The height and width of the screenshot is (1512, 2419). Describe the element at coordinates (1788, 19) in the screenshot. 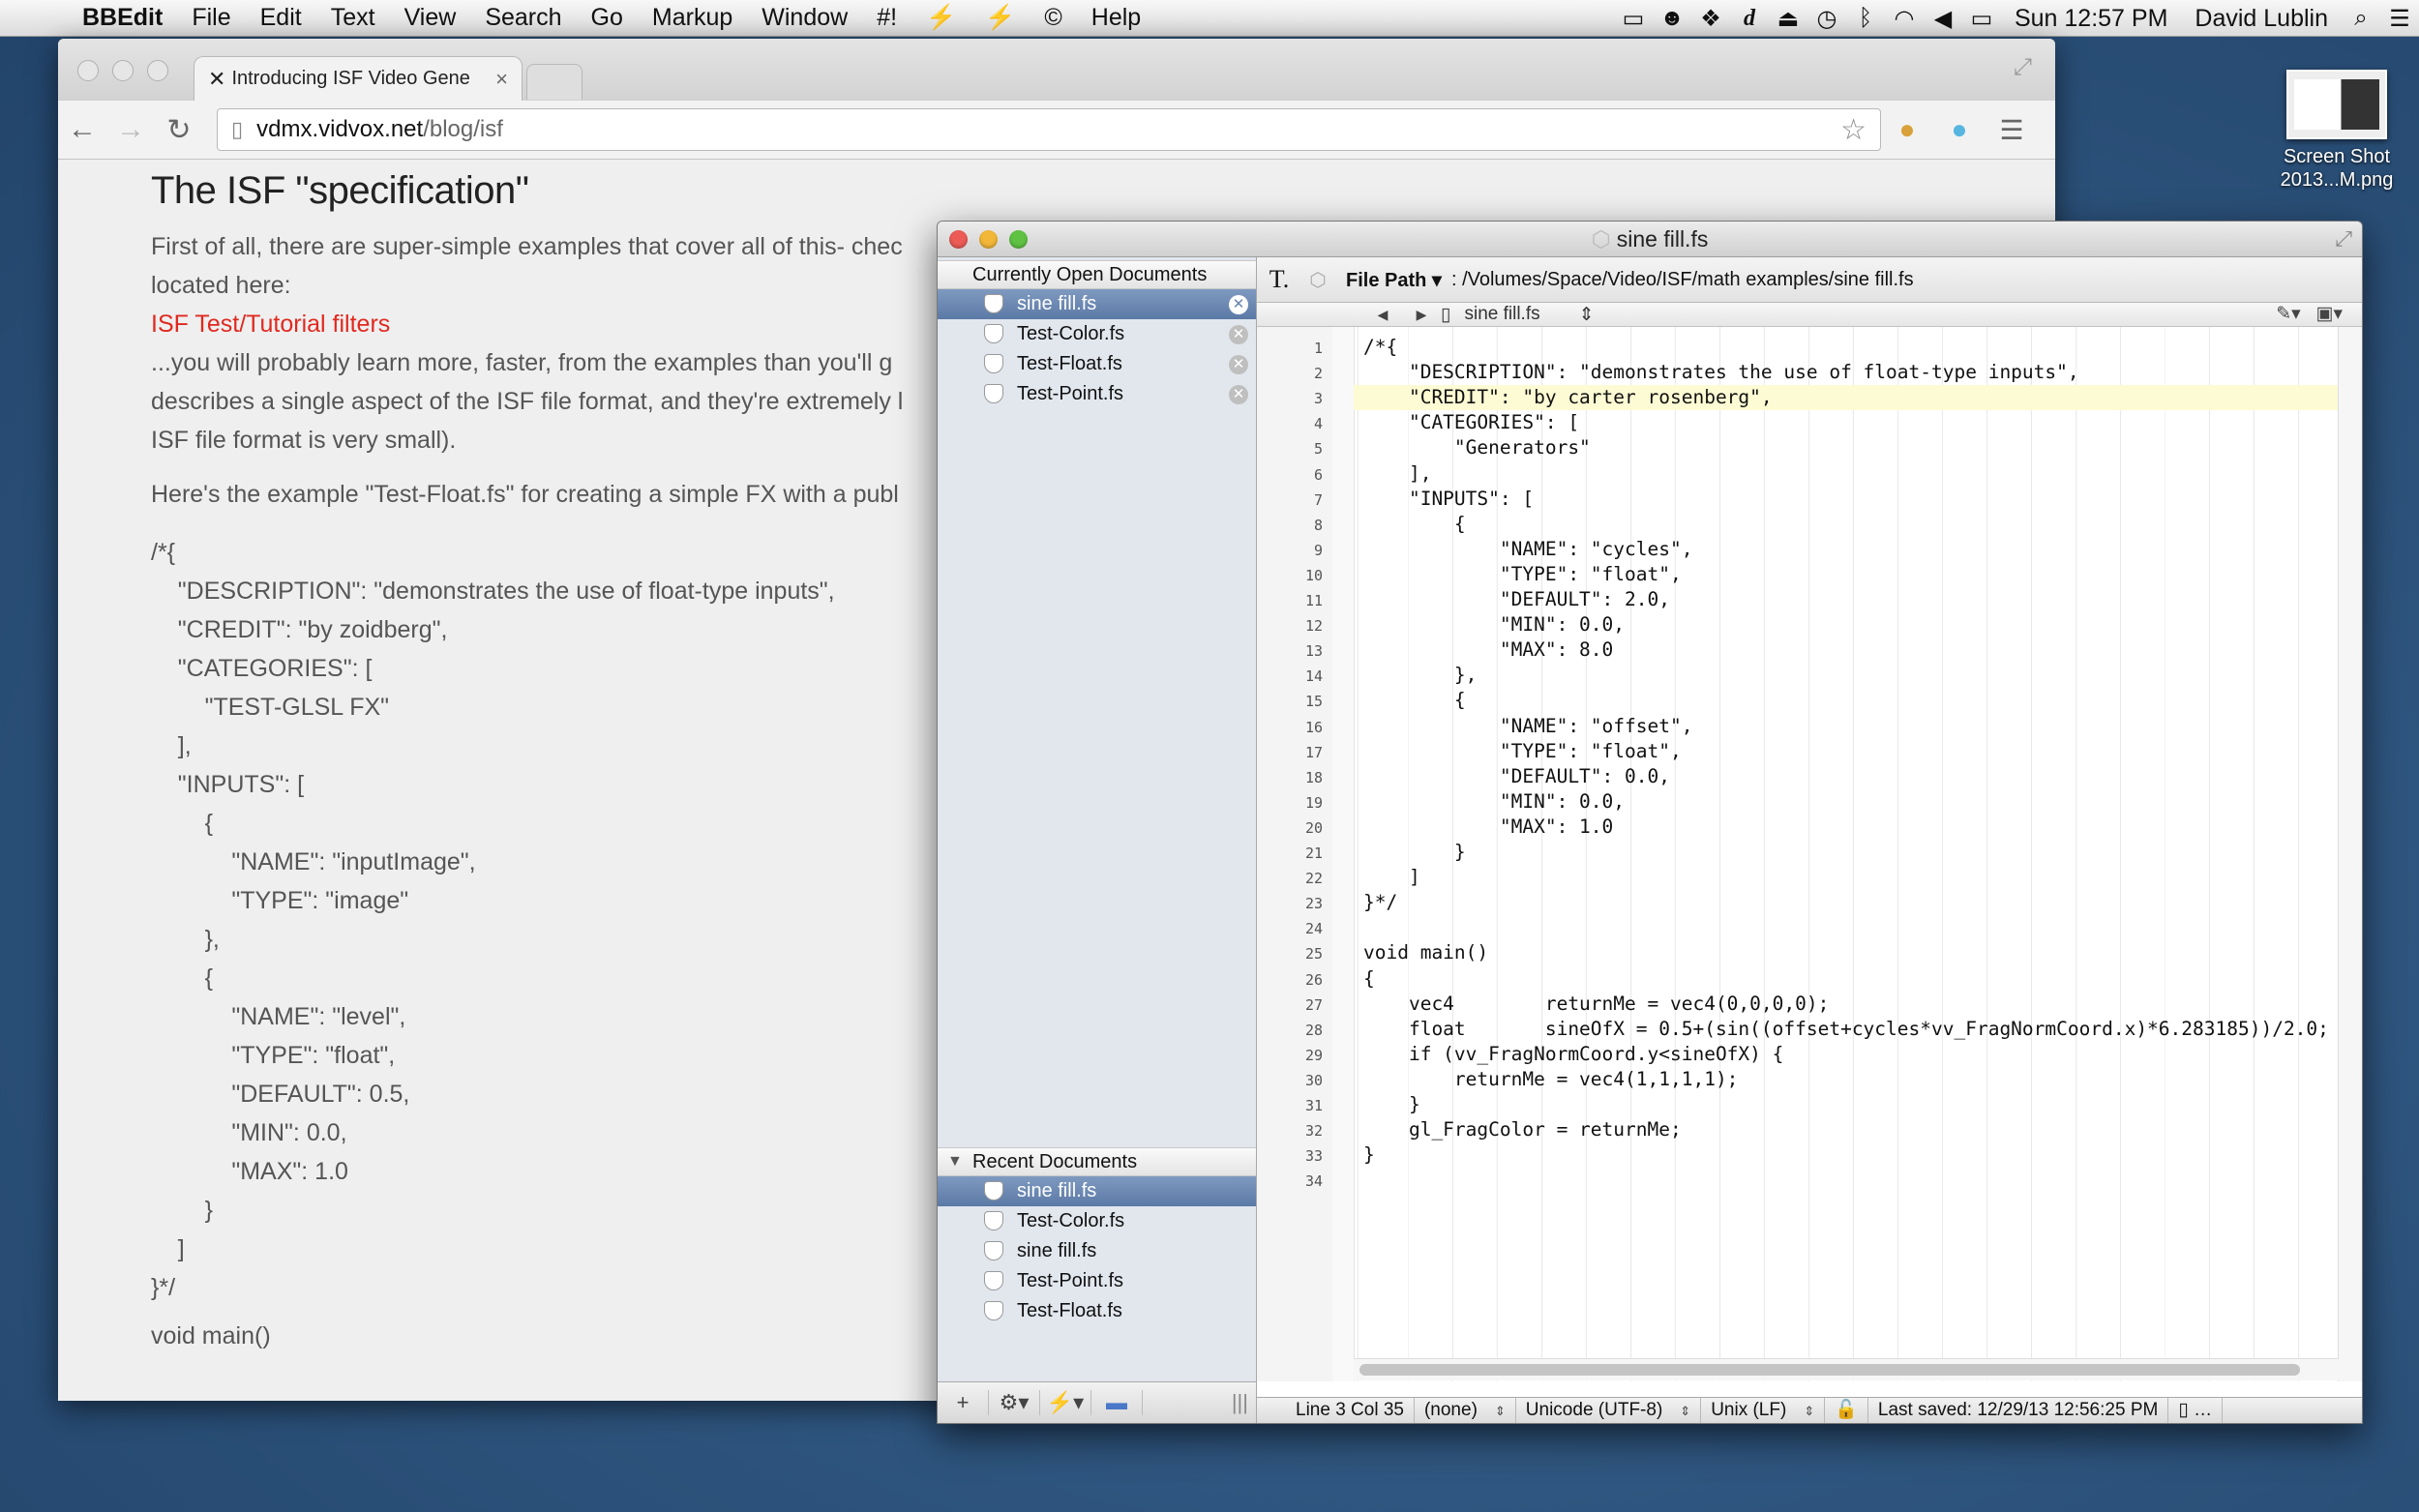

I see `airplay-icon: ⏏` at that location.